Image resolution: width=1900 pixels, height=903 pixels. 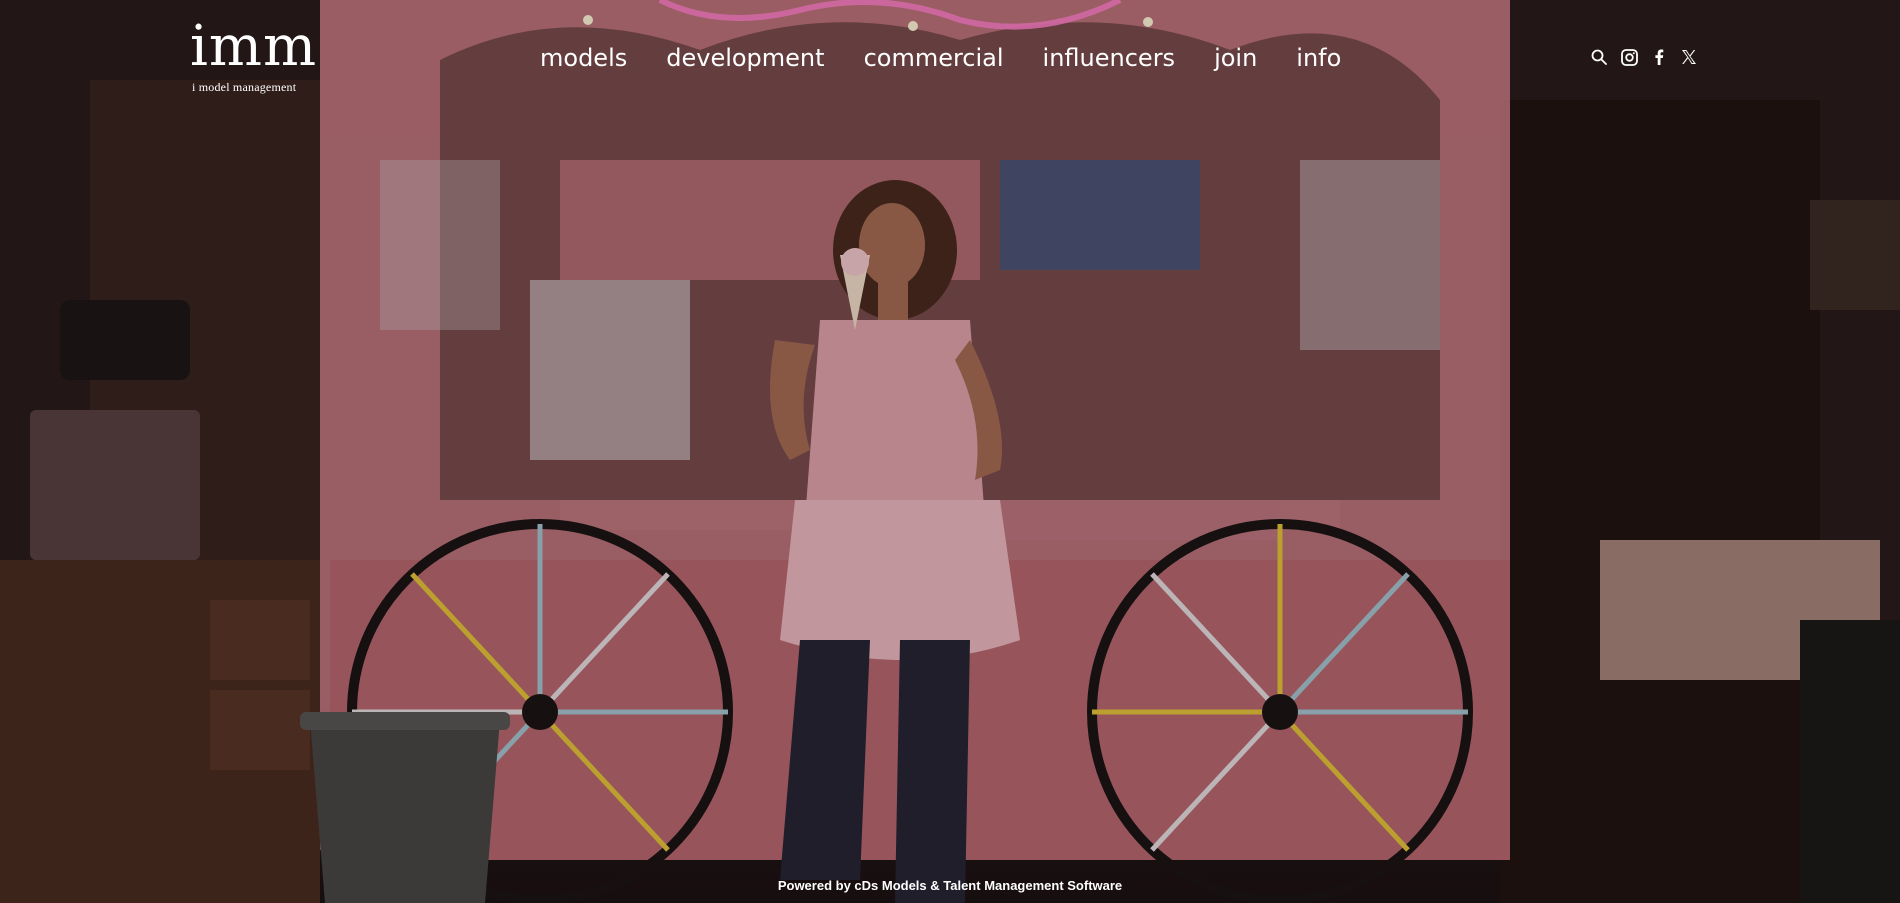 What do you see at coordinates (1644, 57) in the screenshot?
I see `header-icons` at bounding box center [1644, 57].